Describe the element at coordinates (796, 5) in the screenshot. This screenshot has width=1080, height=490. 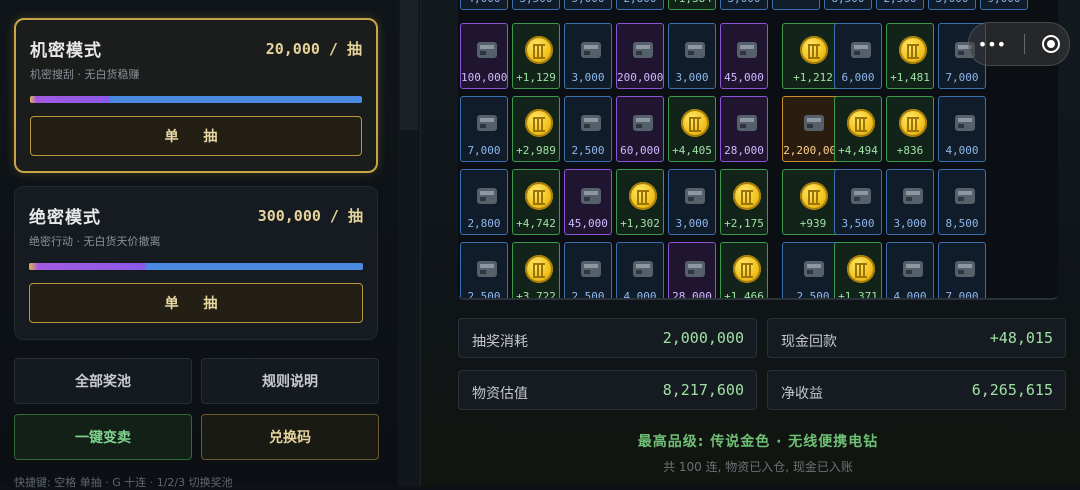
I see `result-cell` at that location.